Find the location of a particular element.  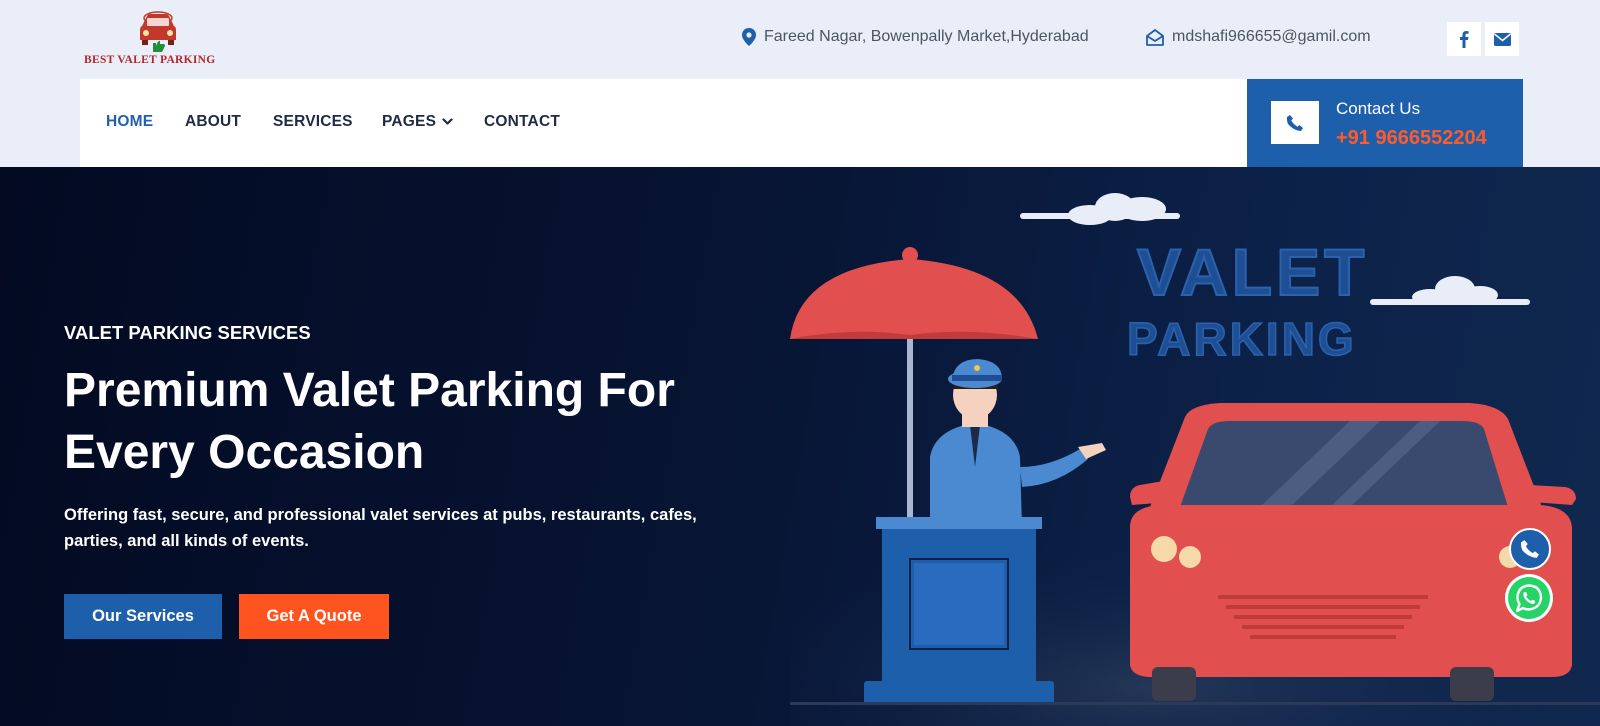

brand-logo: BEST VALET PARKING is located at coordinates (159, 39).